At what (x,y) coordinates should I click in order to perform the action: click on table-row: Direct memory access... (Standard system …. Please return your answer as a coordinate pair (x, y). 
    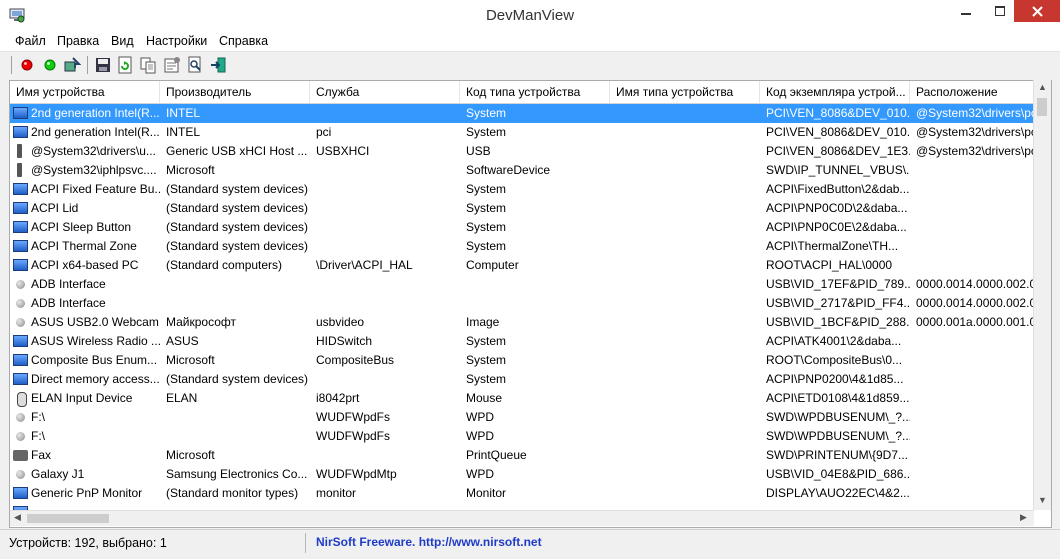
    Looking at the image, I should click on (522, 379).